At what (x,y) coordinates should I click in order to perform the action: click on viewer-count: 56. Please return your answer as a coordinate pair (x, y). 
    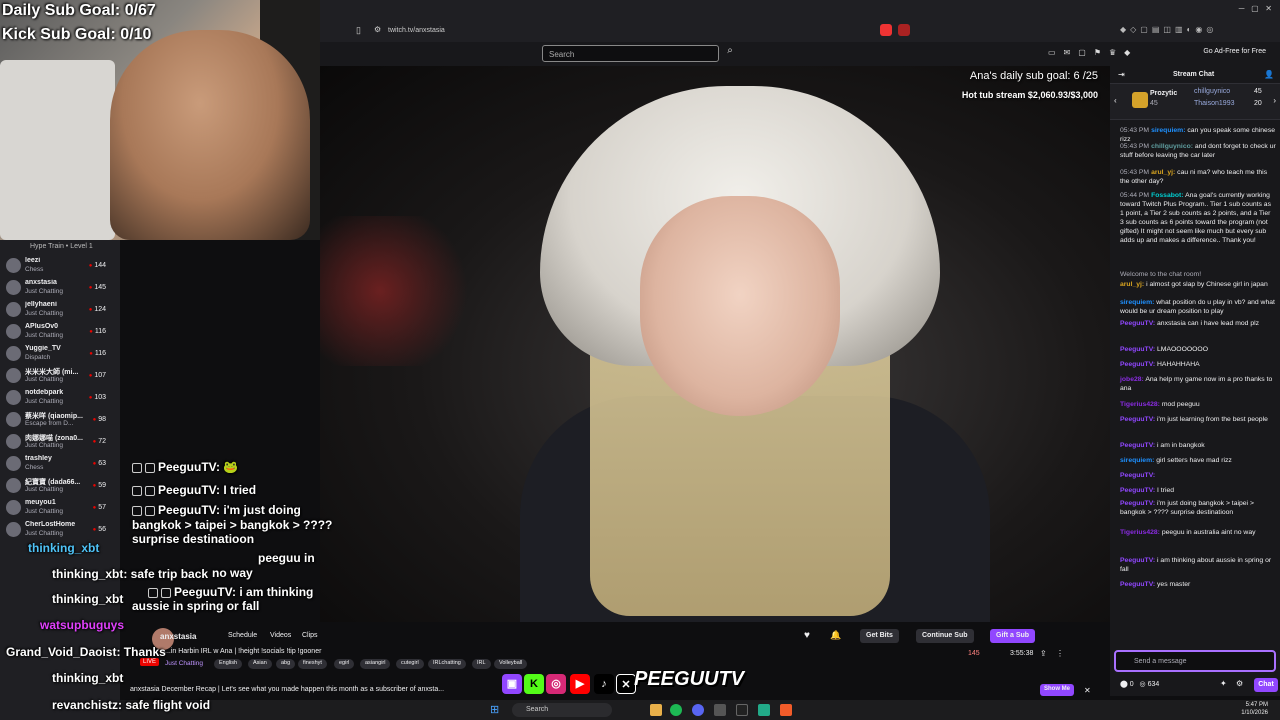
    Looking at the image, I should click on (99, 529).